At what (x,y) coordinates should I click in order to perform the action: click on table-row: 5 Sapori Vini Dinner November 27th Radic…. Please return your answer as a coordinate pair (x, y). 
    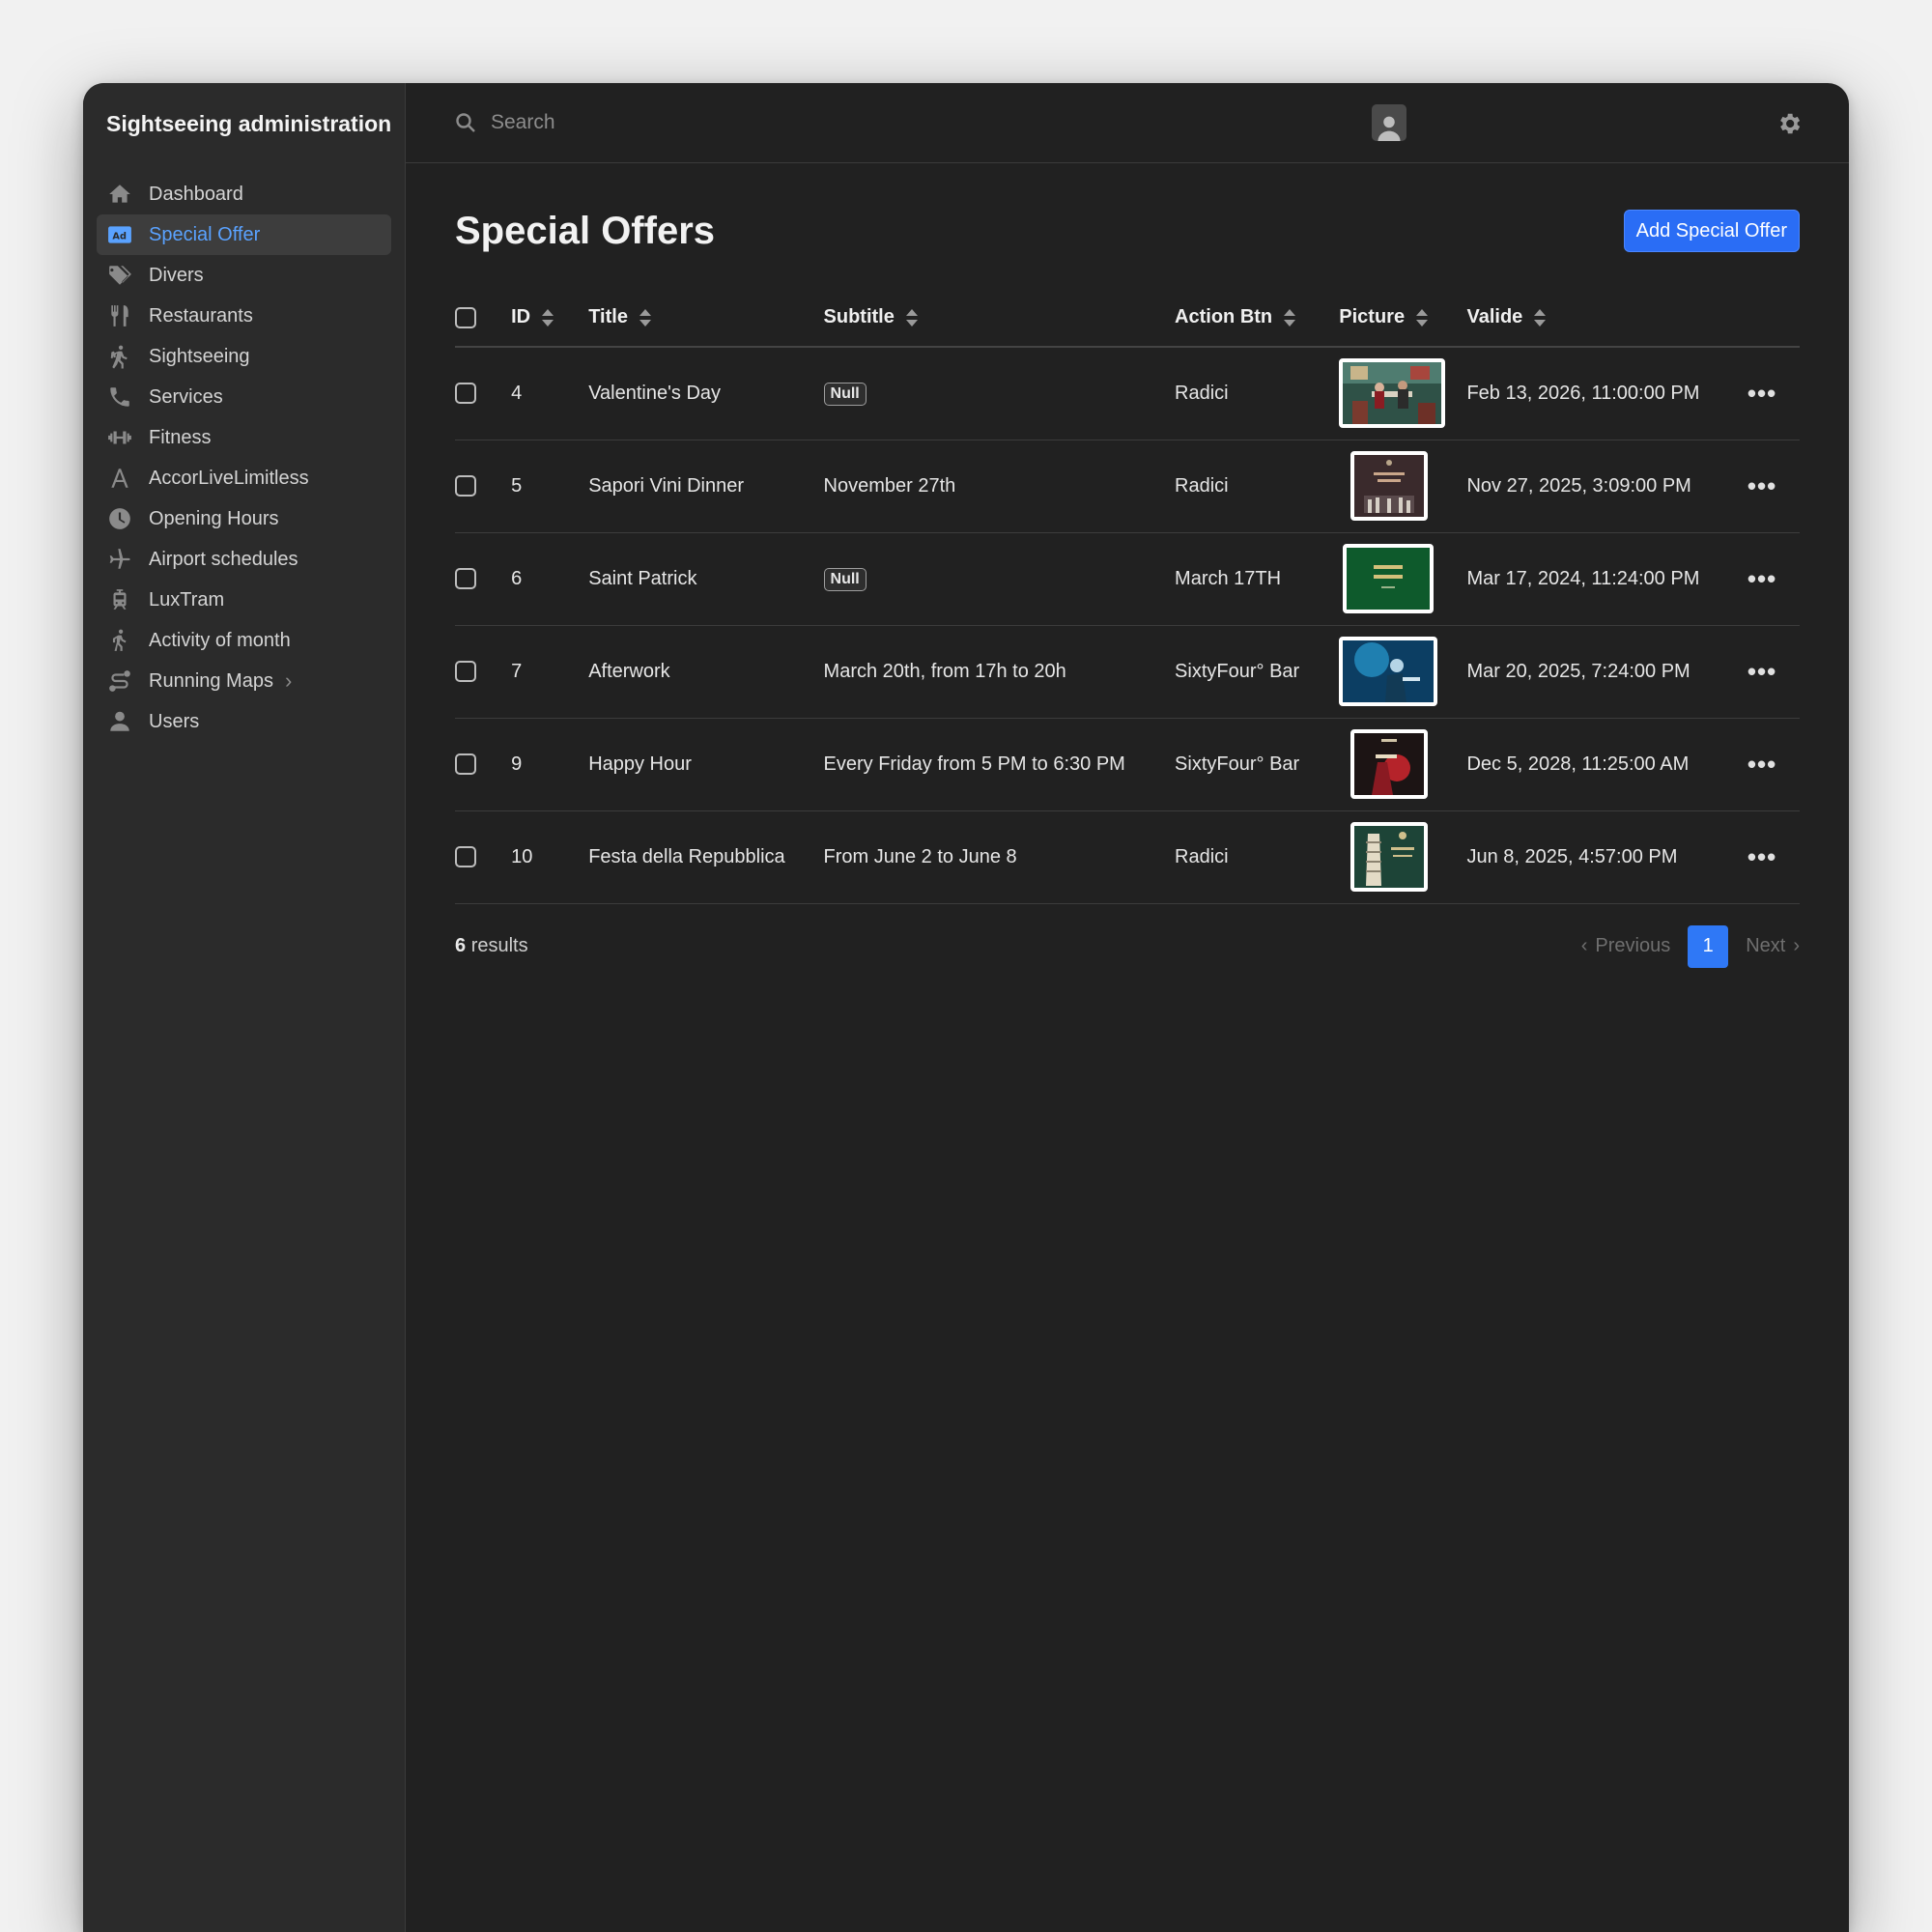
    Looking at the image, I should click on (1127, 486).